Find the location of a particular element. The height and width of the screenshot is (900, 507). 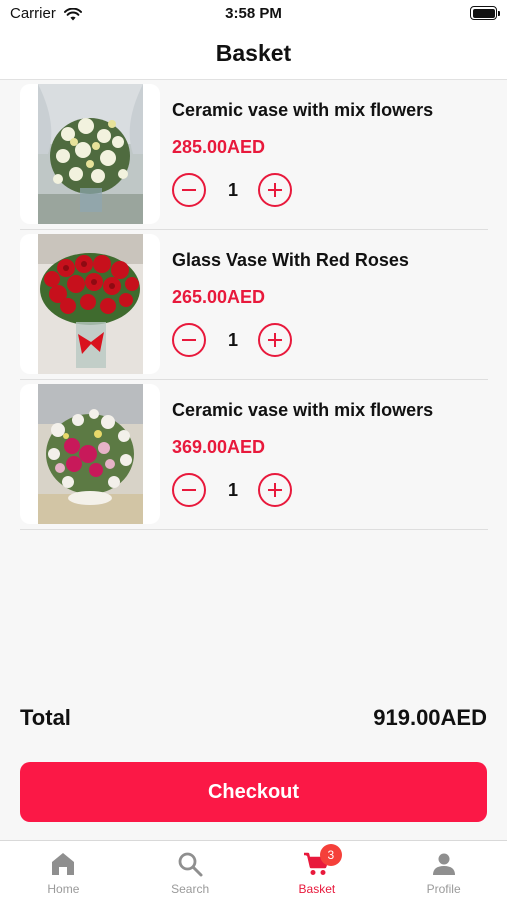

nav-bar: Basket is located at coordinates (253, 54).